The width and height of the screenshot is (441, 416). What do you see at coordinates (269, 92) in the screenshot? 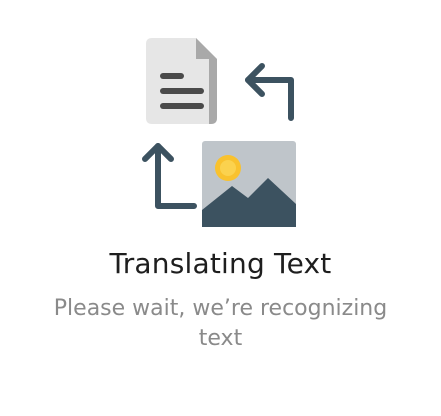
I see `arrow-return-icon` at bounding box center [269, 92].